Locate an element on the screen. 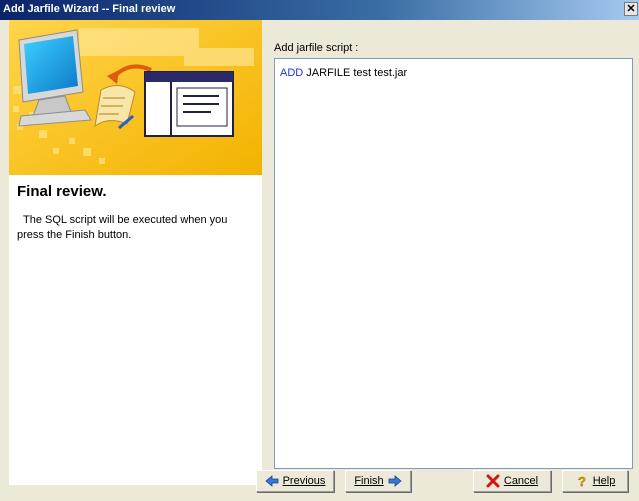 The height and width of the screenshot is (501, 639). red-x-icon is located at coordinates (493, 481).